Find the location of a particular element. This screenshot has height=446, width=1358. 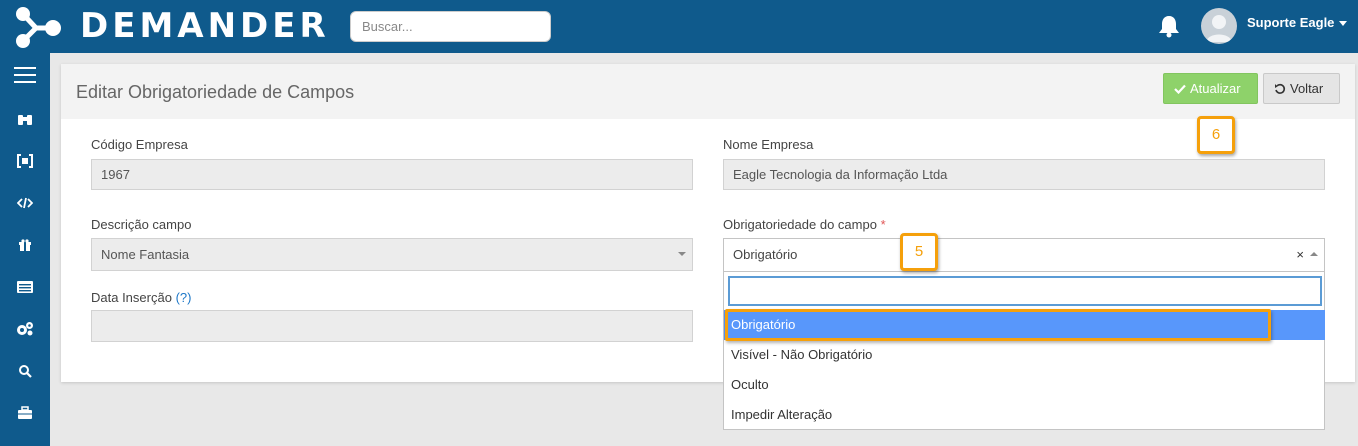

option-oculto: Oculto is located at coordinates (1024, 385).